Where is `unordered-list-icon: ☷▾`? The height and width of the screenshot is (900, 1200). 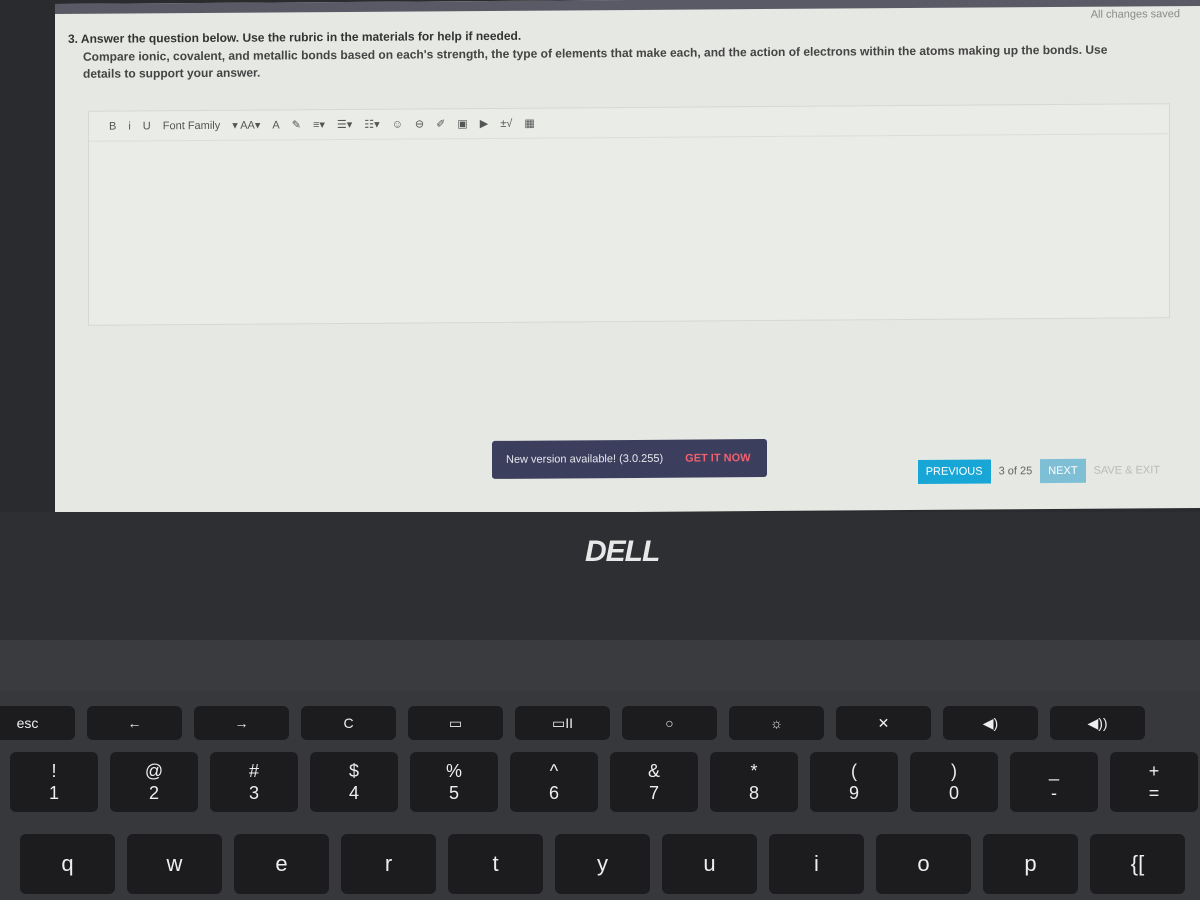
unordered-list-icon: ☷▾ is located at coordinates (371, 124).